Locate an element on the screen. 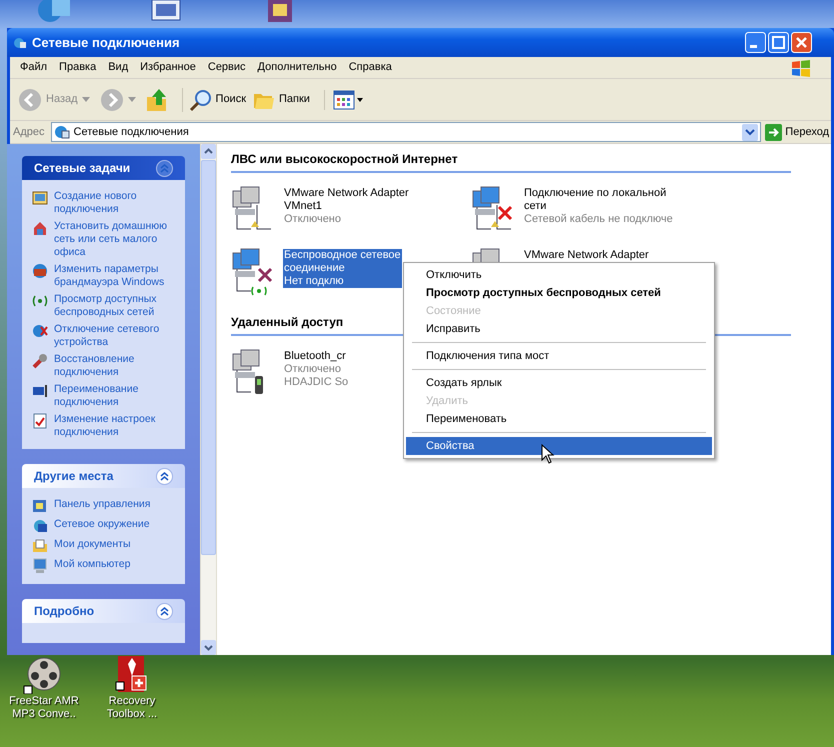  address-value: Сетевые подключения is located at coordinates (132, 132).